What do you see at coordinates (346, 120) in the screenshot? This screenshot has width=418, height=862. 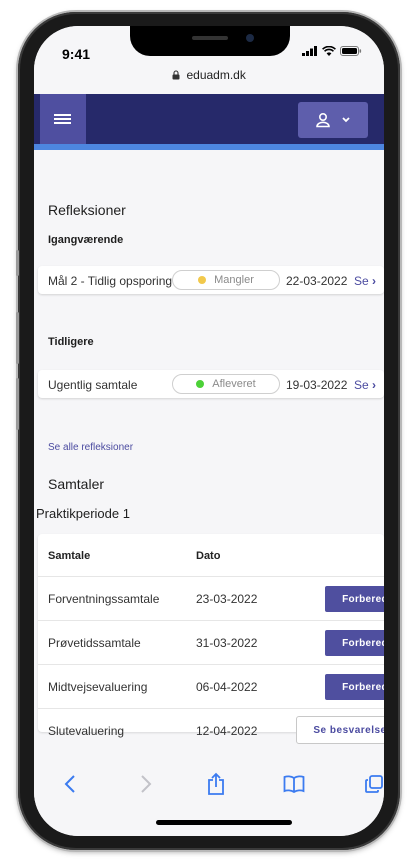 I see `chevron-down-icon` at bounding box center [346, 120].